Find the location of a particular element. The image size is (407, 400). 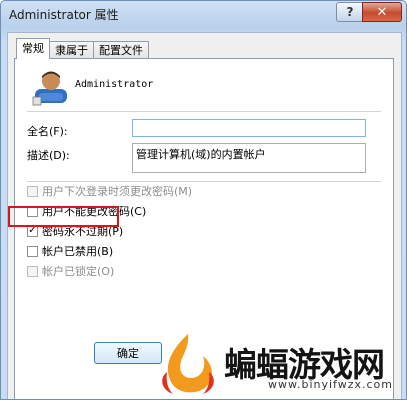

tab-strip: 常规 隶属于 配置文件 is located at coordinates (82, 48).